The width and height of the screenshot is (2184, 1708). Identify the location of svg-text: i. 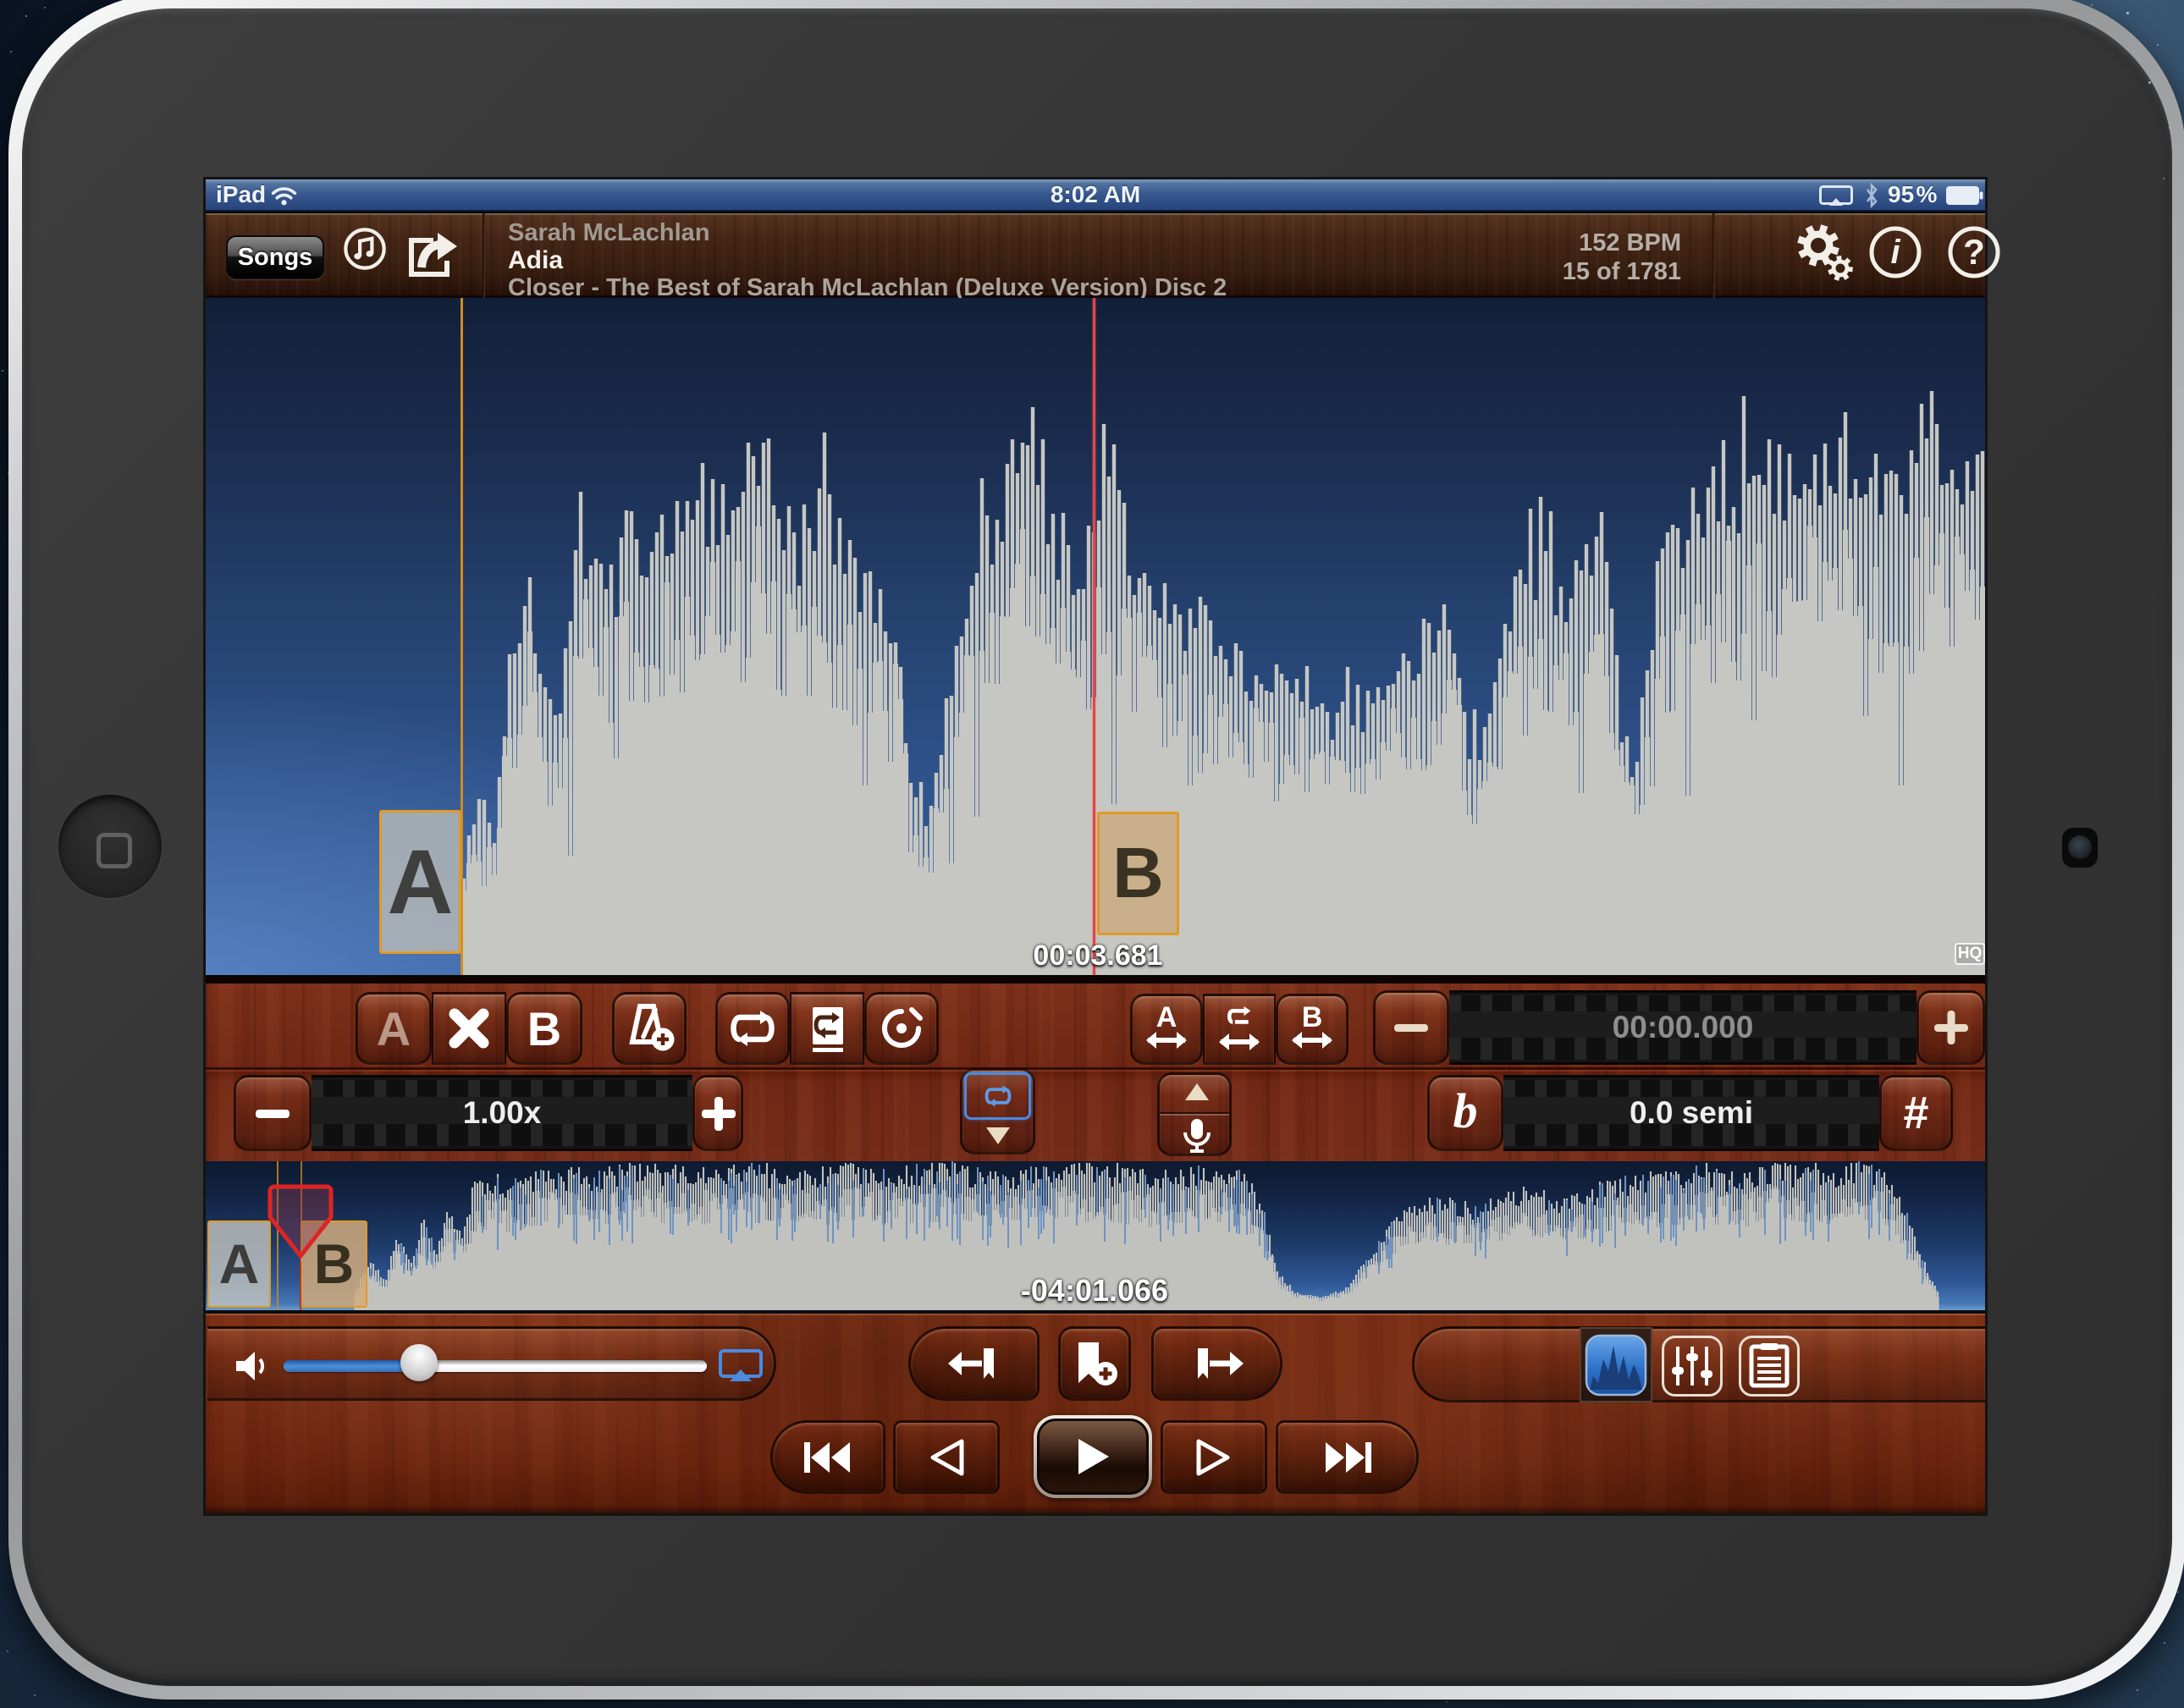
(1895, 253).